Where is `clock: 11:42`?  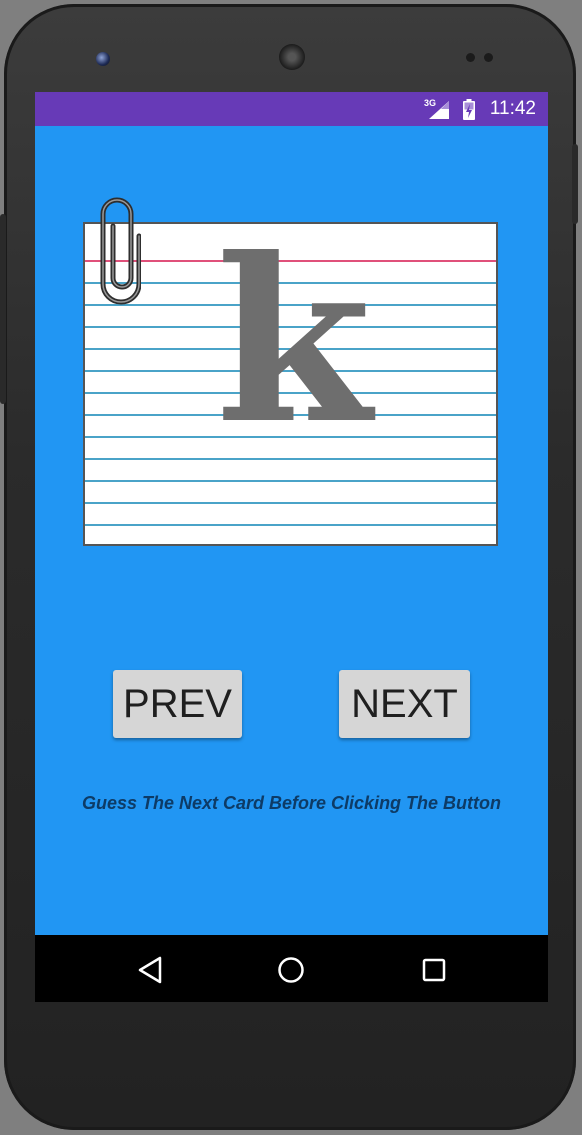
clock: 11:42 is located at coordinates (512, 108).